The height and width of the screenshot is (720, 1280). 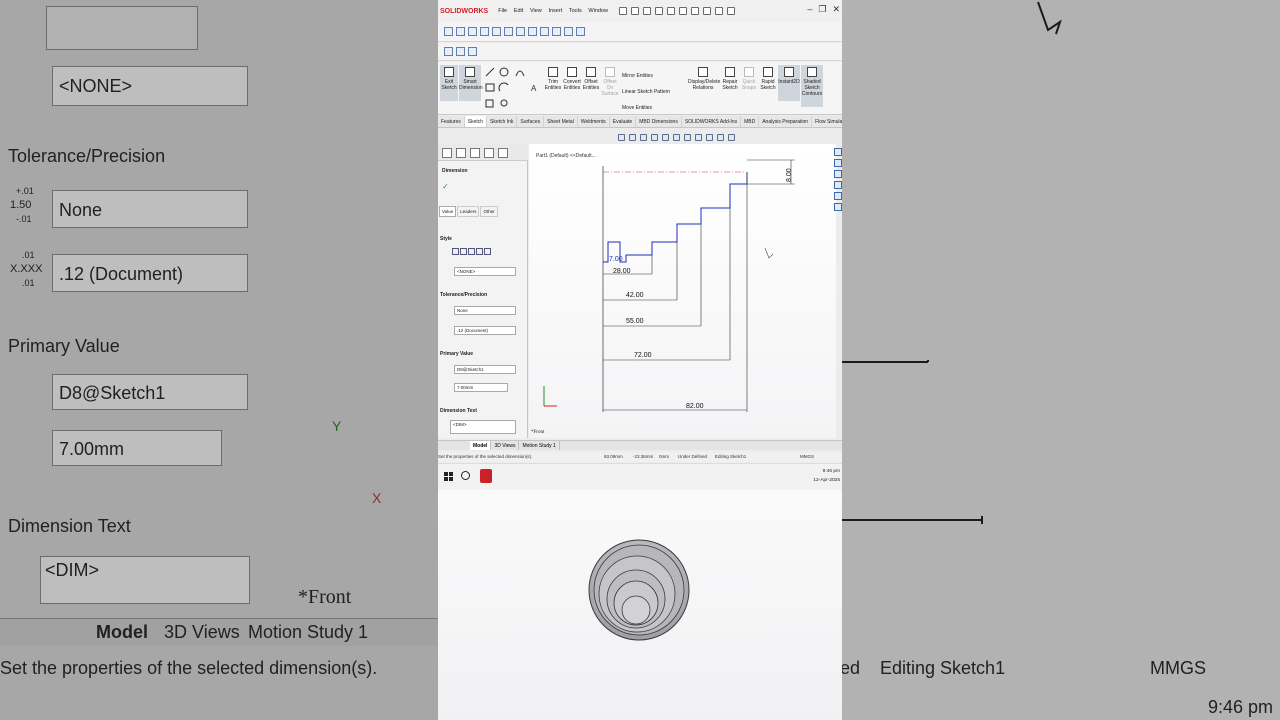 I want to click on feature-tree-tab-icon, so click(x=447, y=153).